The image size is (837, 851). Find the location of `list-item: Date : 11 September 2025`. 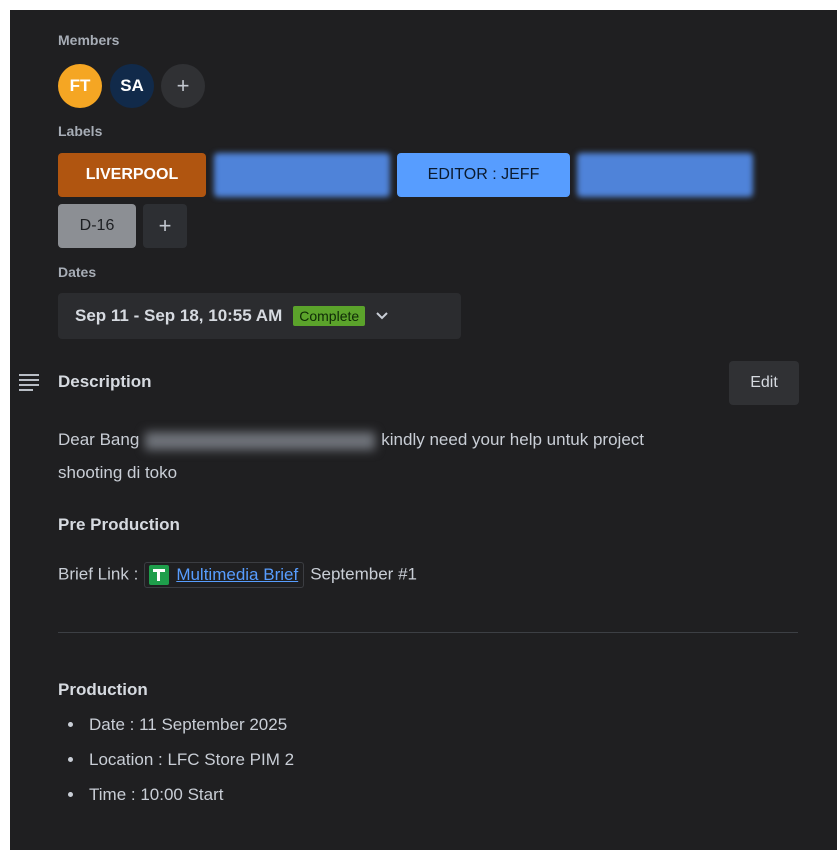

list-item: Date : 11 September 2025 is located at coordinates (176, 724).